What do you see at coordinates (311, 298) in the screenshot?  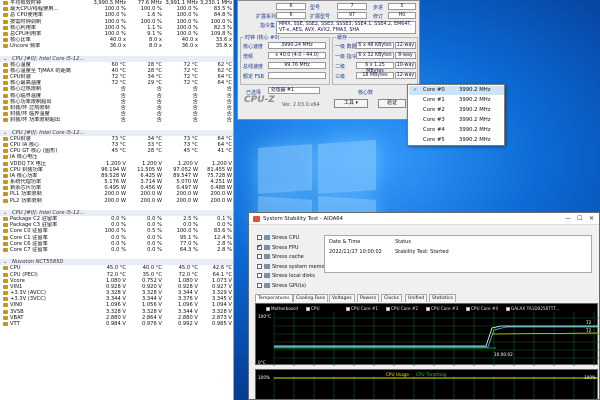 I see `graph-tab: Cooling Fans` at bounding box center [311, 298].